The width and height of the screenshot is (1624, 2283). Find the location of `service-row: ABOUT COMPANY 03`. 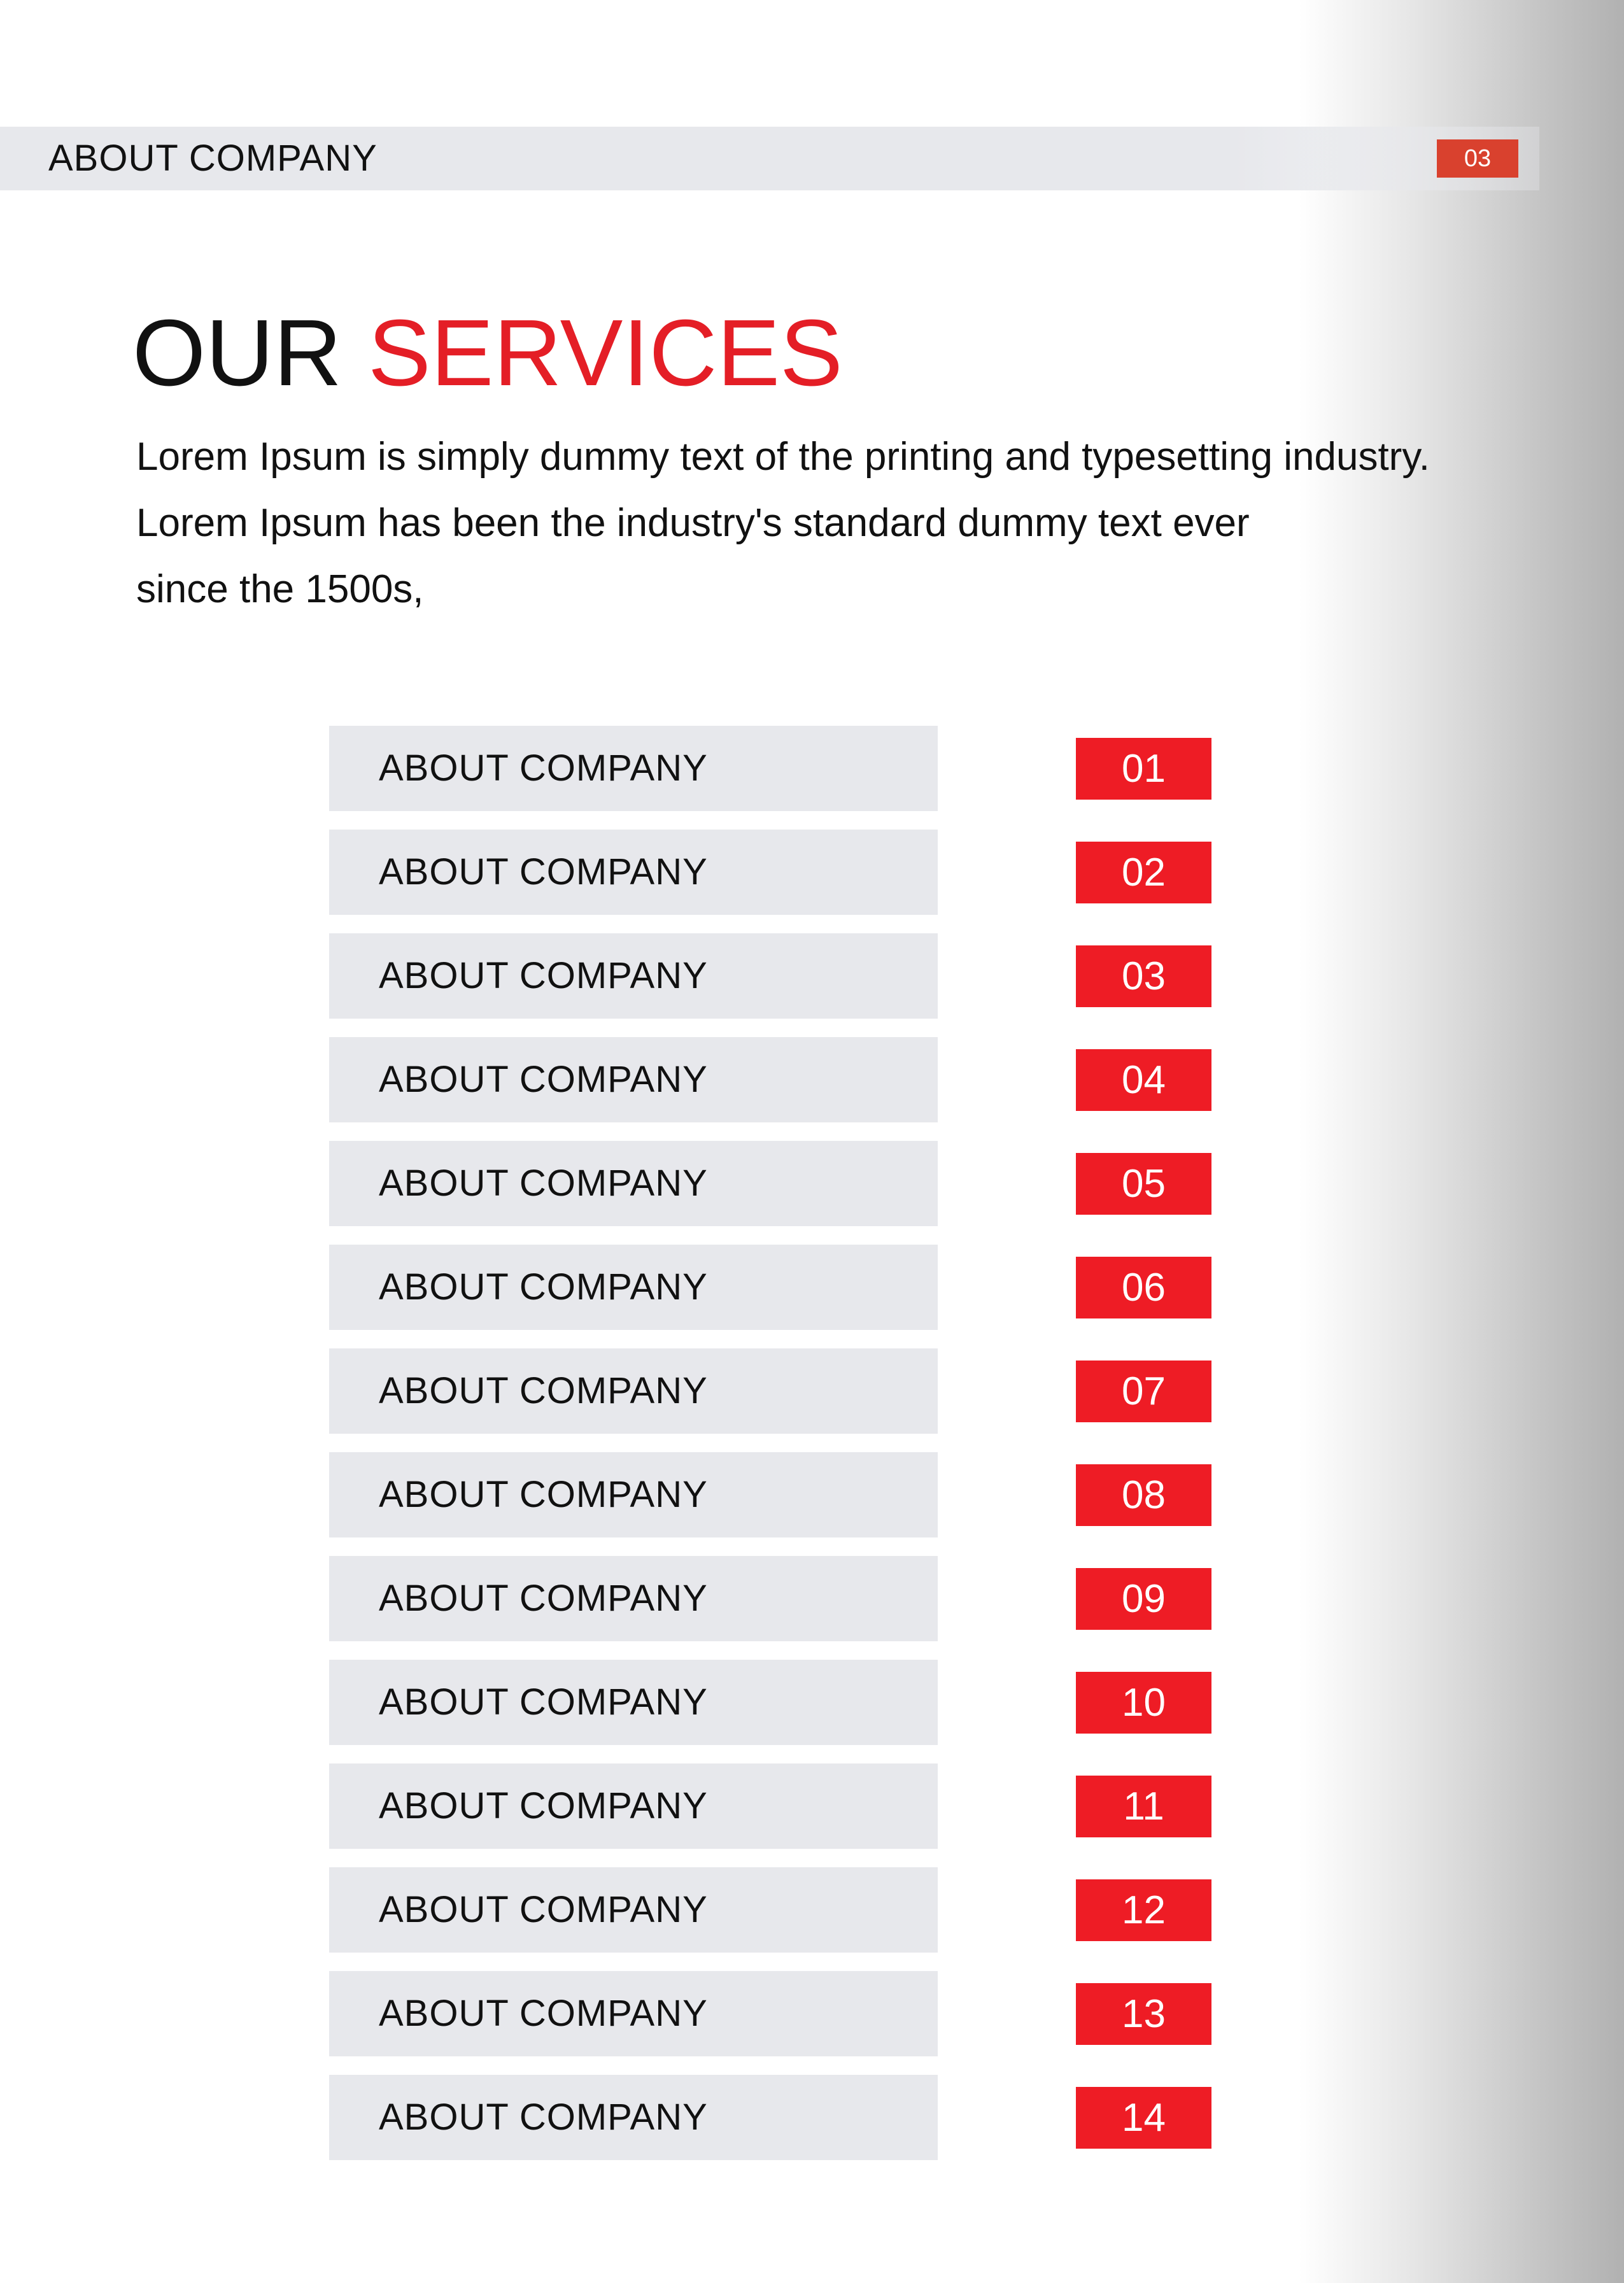

service-row: ABOUT COMPANY 03 is located at coordinates (793, 976).